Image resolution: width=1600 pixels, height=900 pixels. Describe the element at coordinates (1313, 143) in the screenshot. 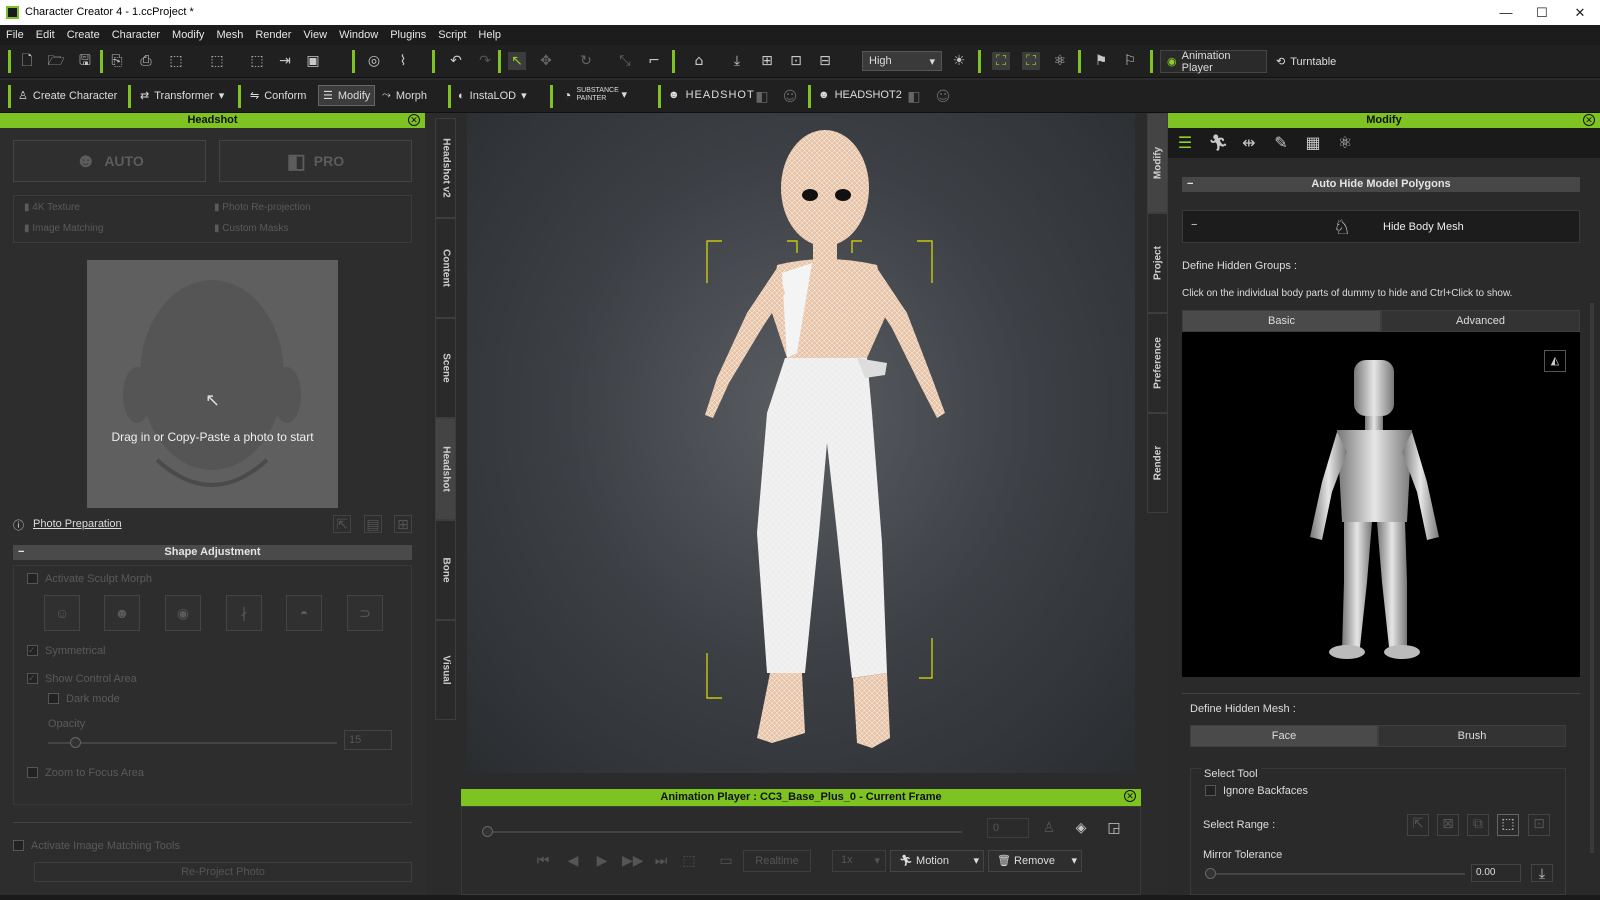

I see `texture-tab-icon: ▦` at that location.